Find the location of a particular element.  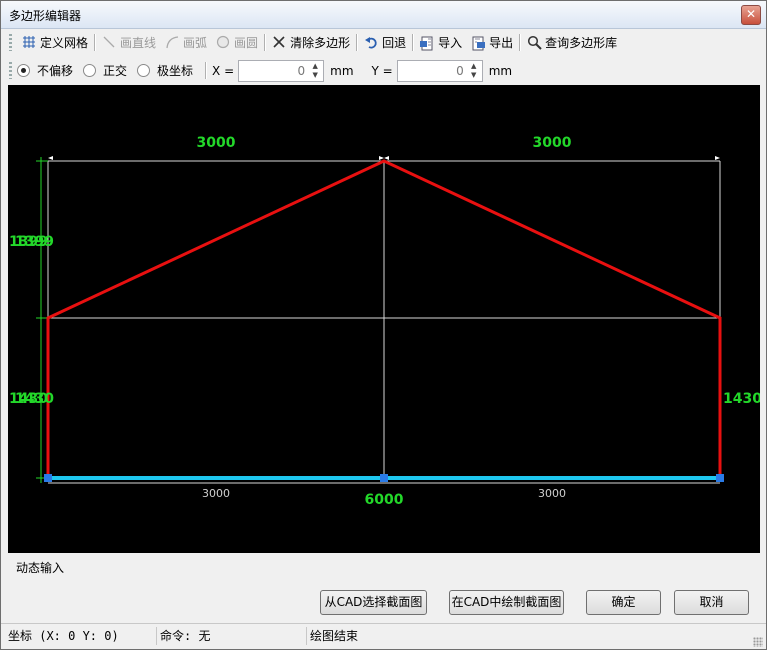

radio-no-offset-label: 不偏移 is located at coordinates (55, 71).